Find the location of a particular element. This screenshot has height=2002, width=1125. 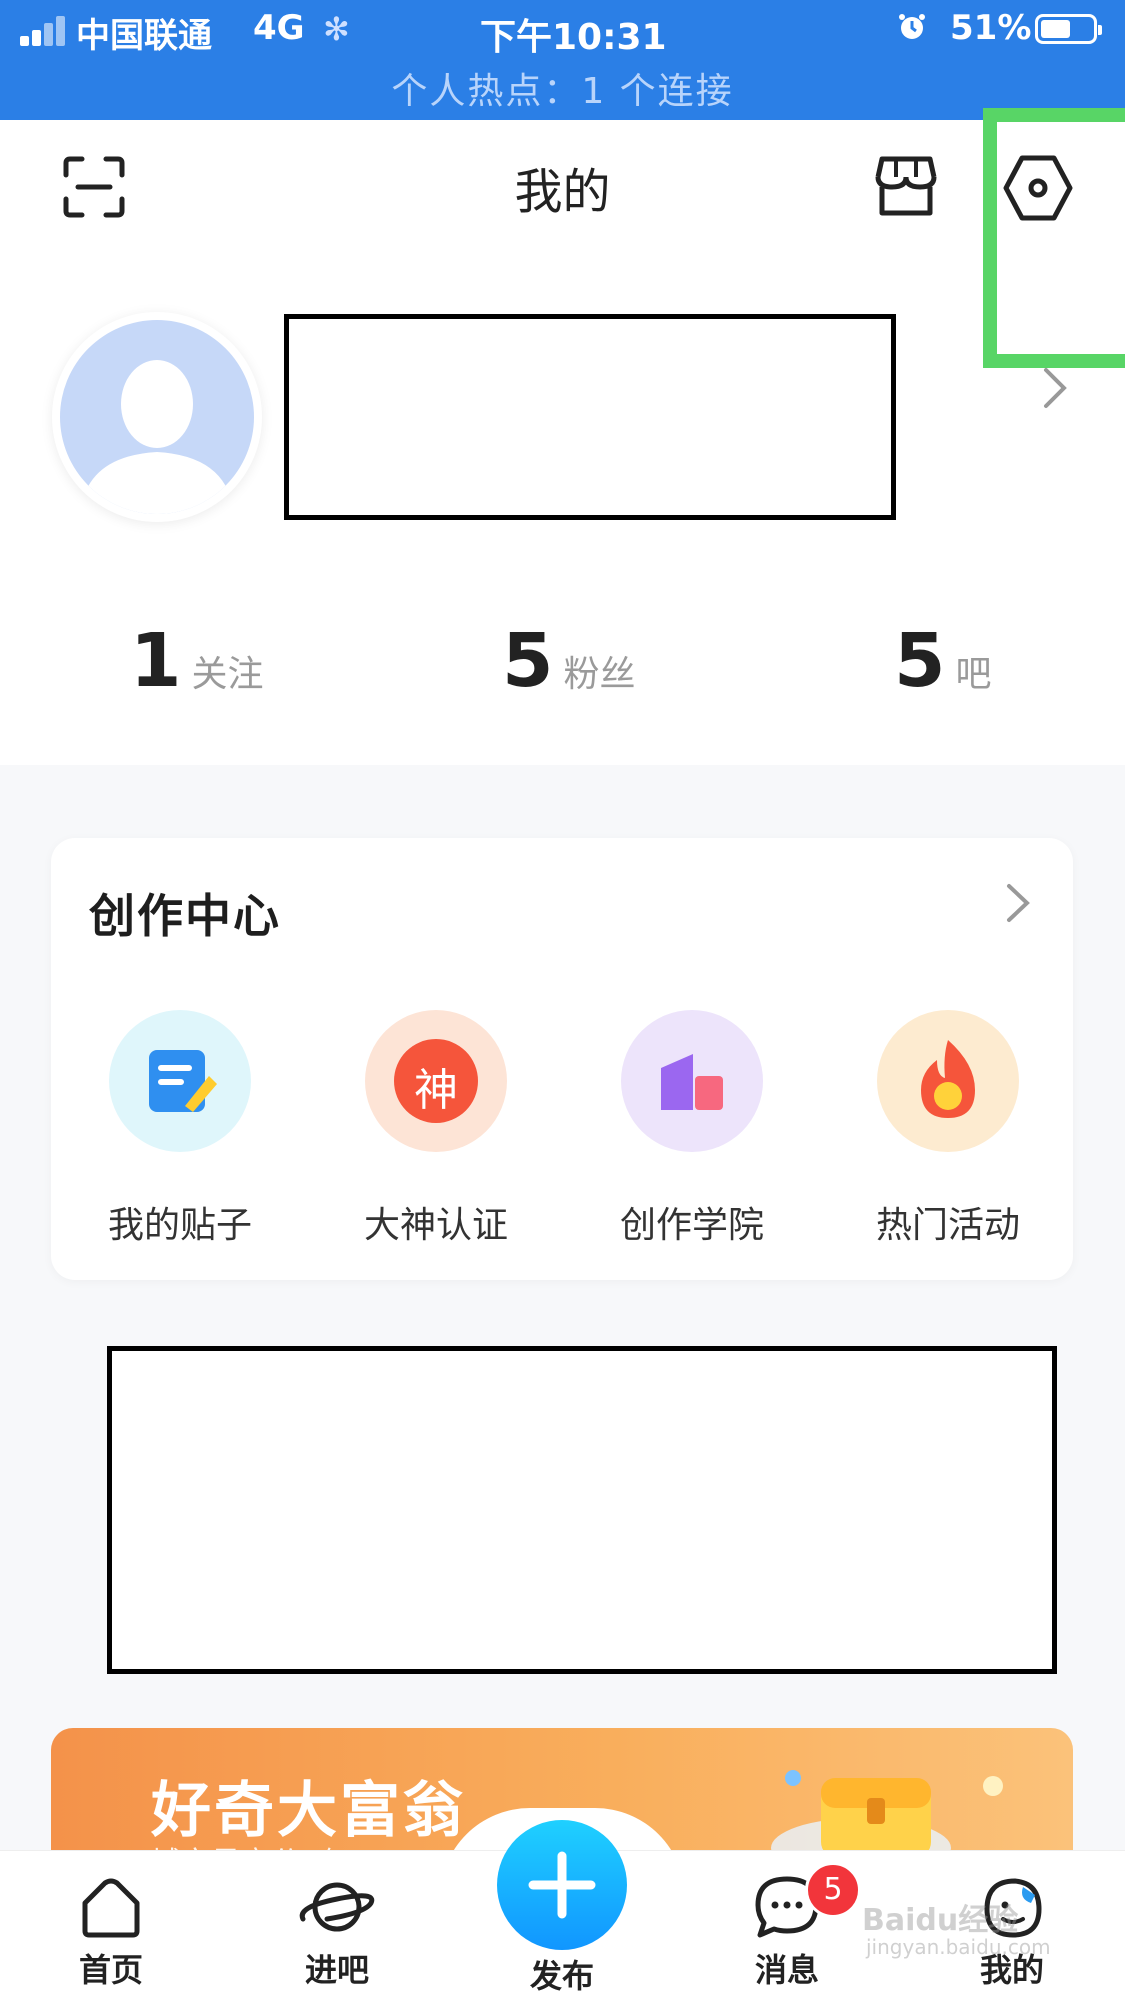

network-type: 4G is located at coordinates (279, 28).